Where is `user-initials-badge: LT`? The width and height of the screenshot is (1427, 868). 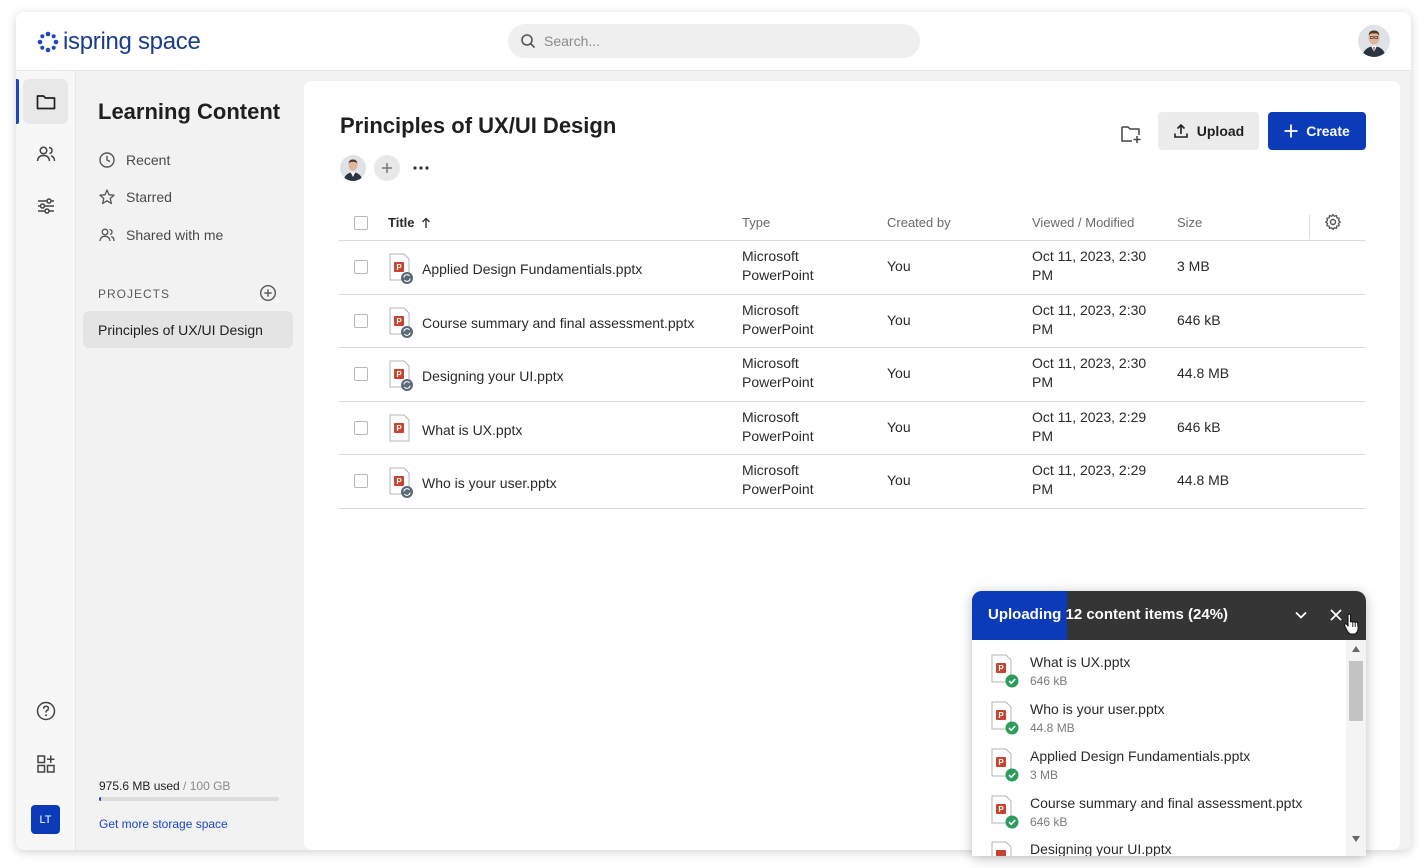 user-initials-badge: LT is located at coordinates (45, 819).